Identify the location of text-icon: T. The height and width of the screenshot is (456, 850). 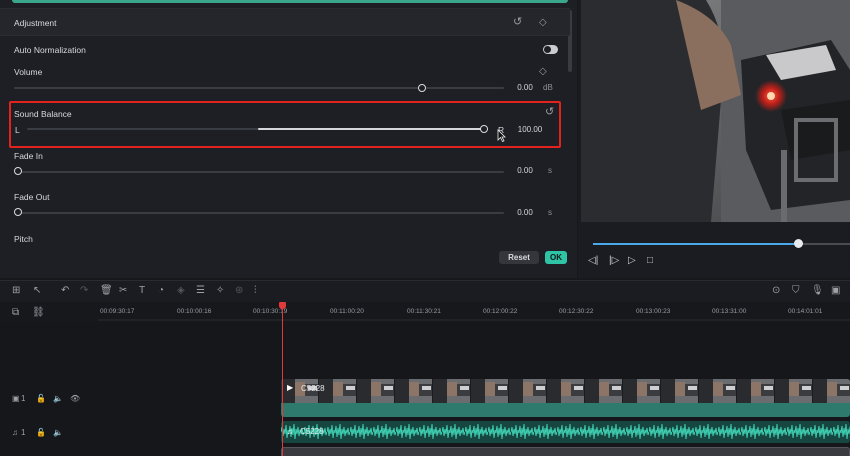
(142, 291).